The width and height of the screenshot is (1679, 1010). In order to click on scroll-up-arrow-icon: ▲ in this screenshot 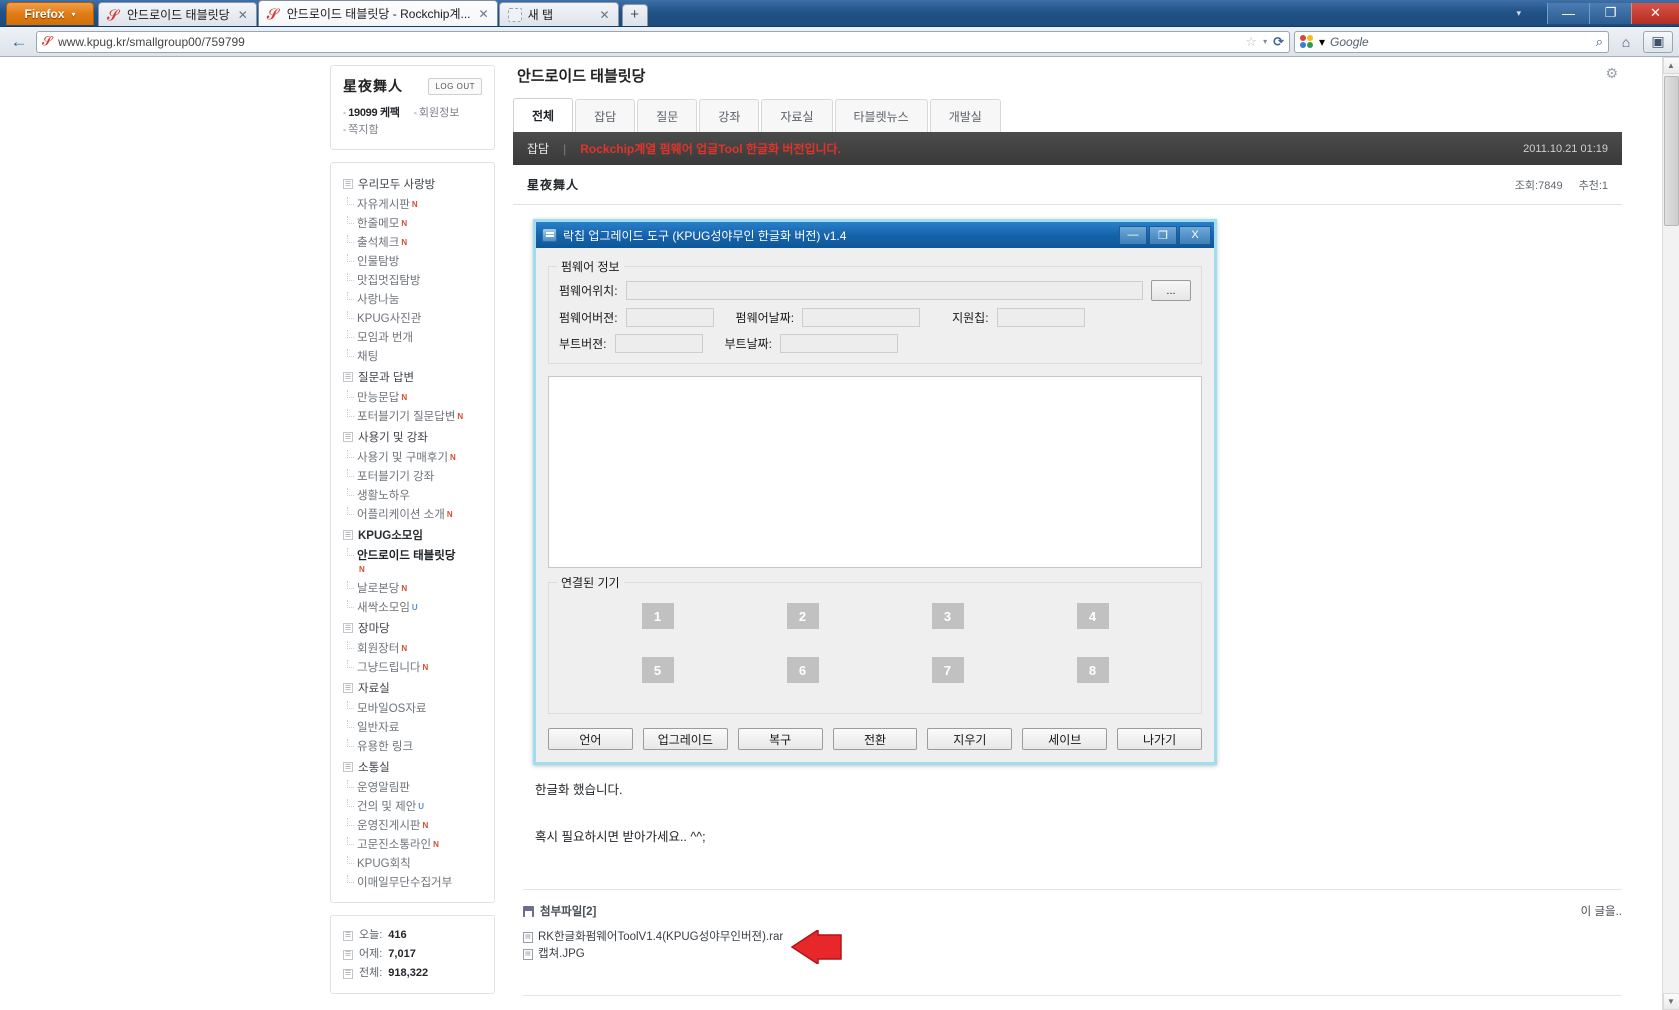, I will do `click(1670, 65)`.